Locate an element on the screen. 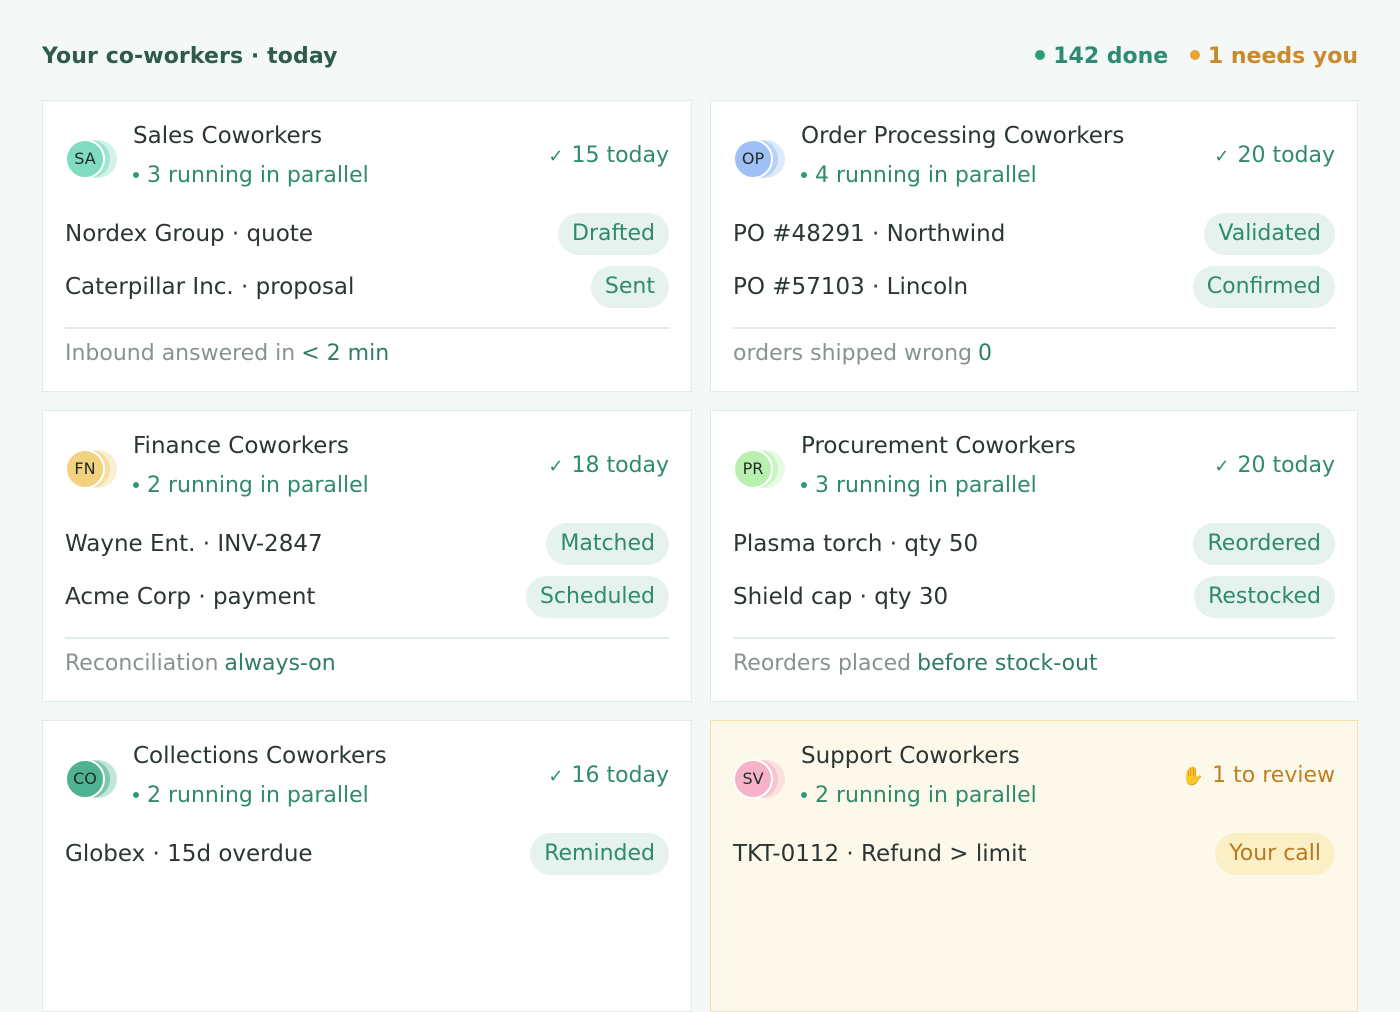 This screenshot has height=1012, width=1400. task-row: TKT-0112 · Refund > limit Your call is located at coordinates (1034, 855).